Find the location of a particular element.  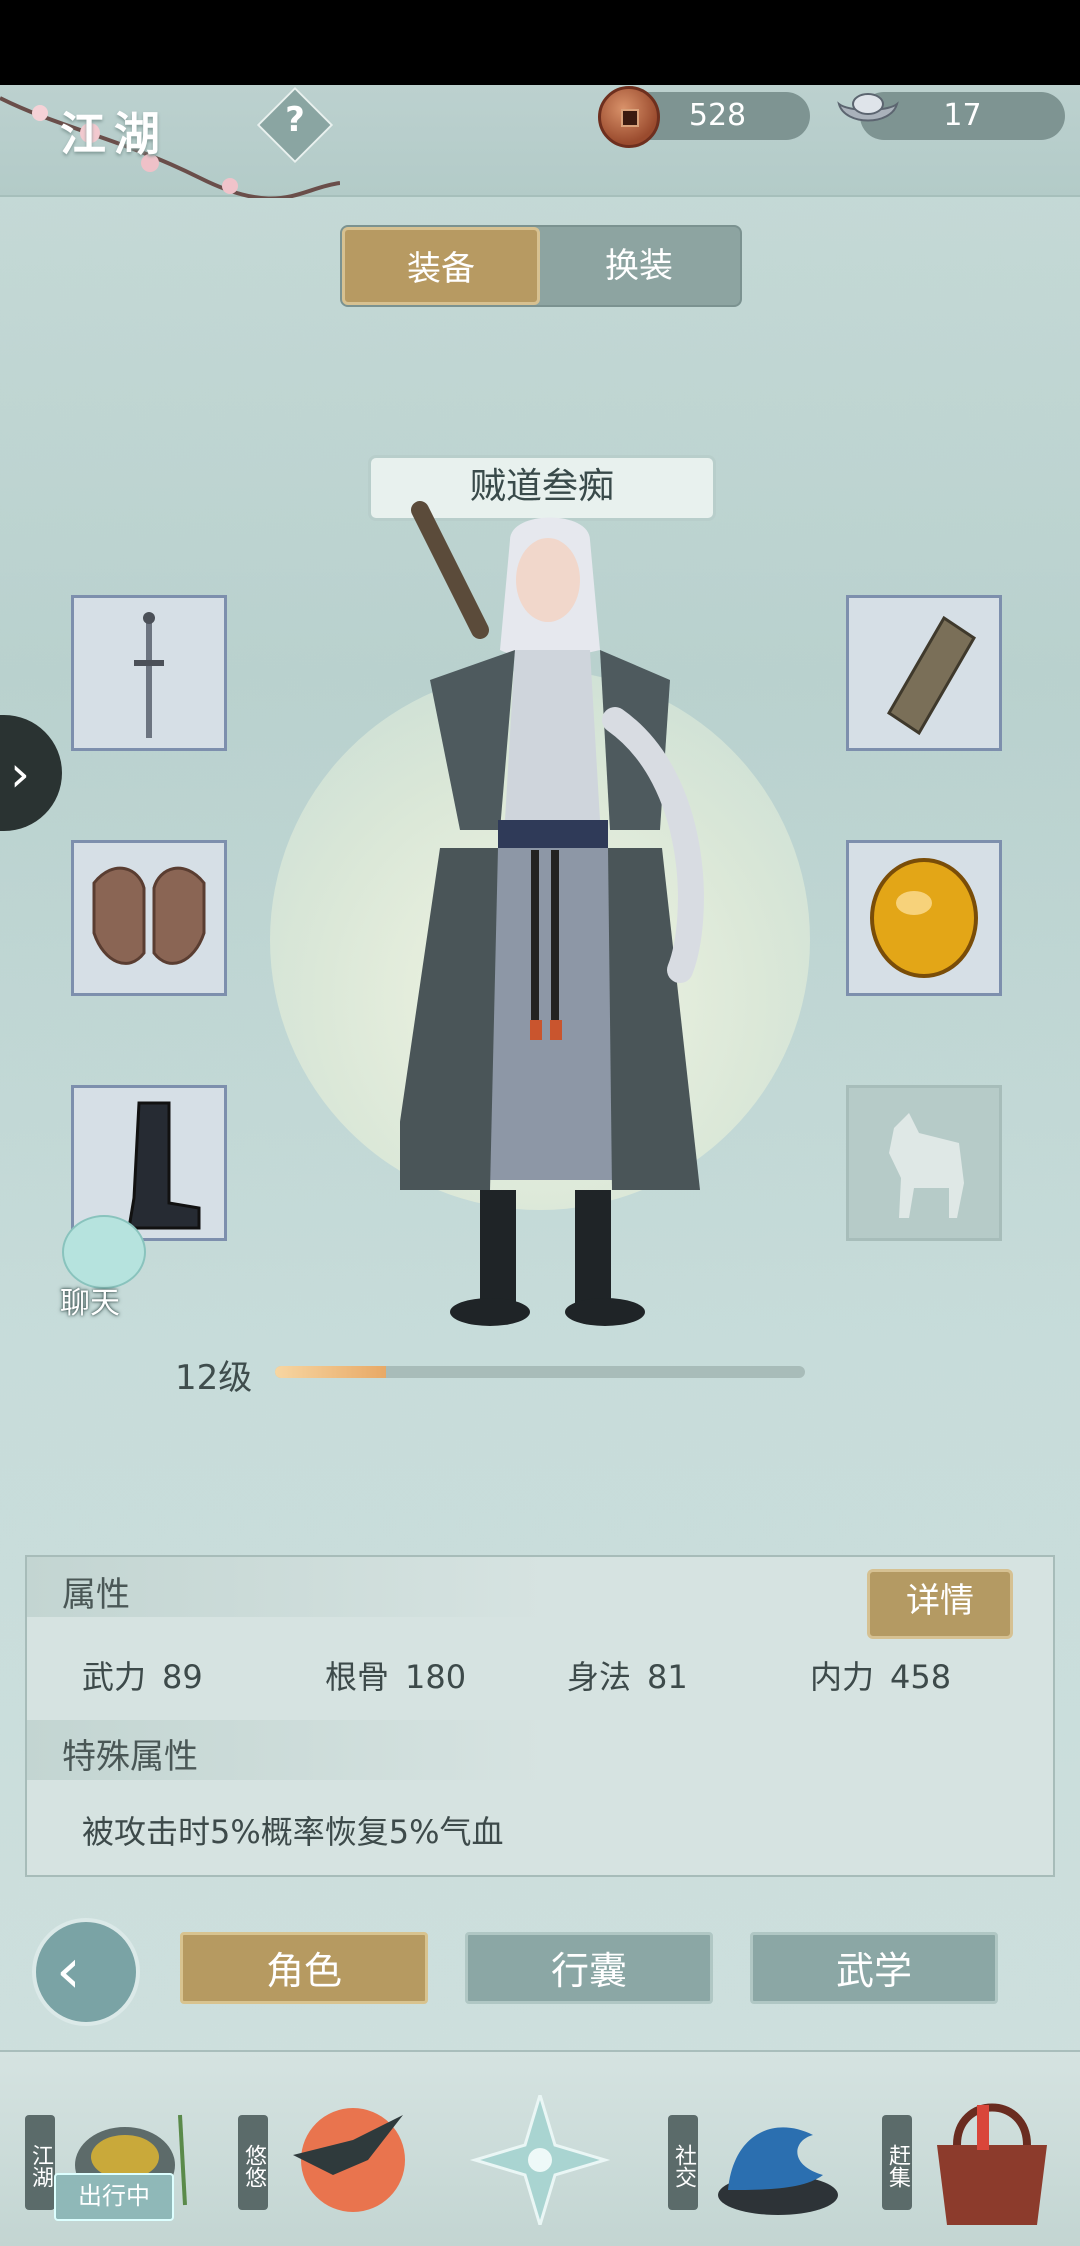

horse-icon is located at coordinates (926, 1165).